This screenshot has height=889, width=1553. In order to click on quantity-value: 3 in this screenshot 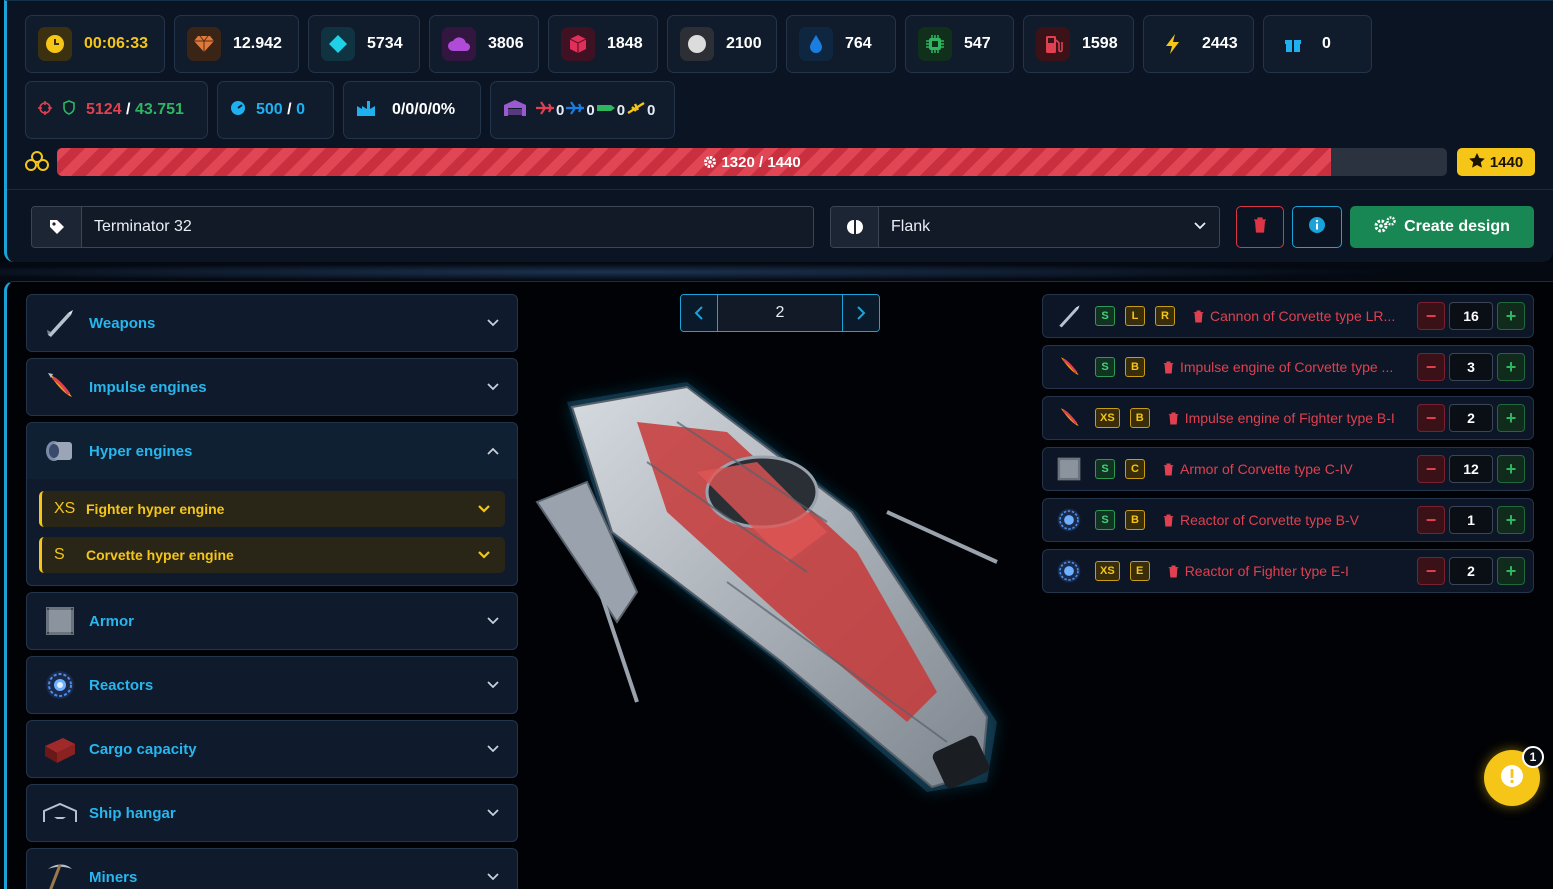, I will do `click(1471, 367)`.